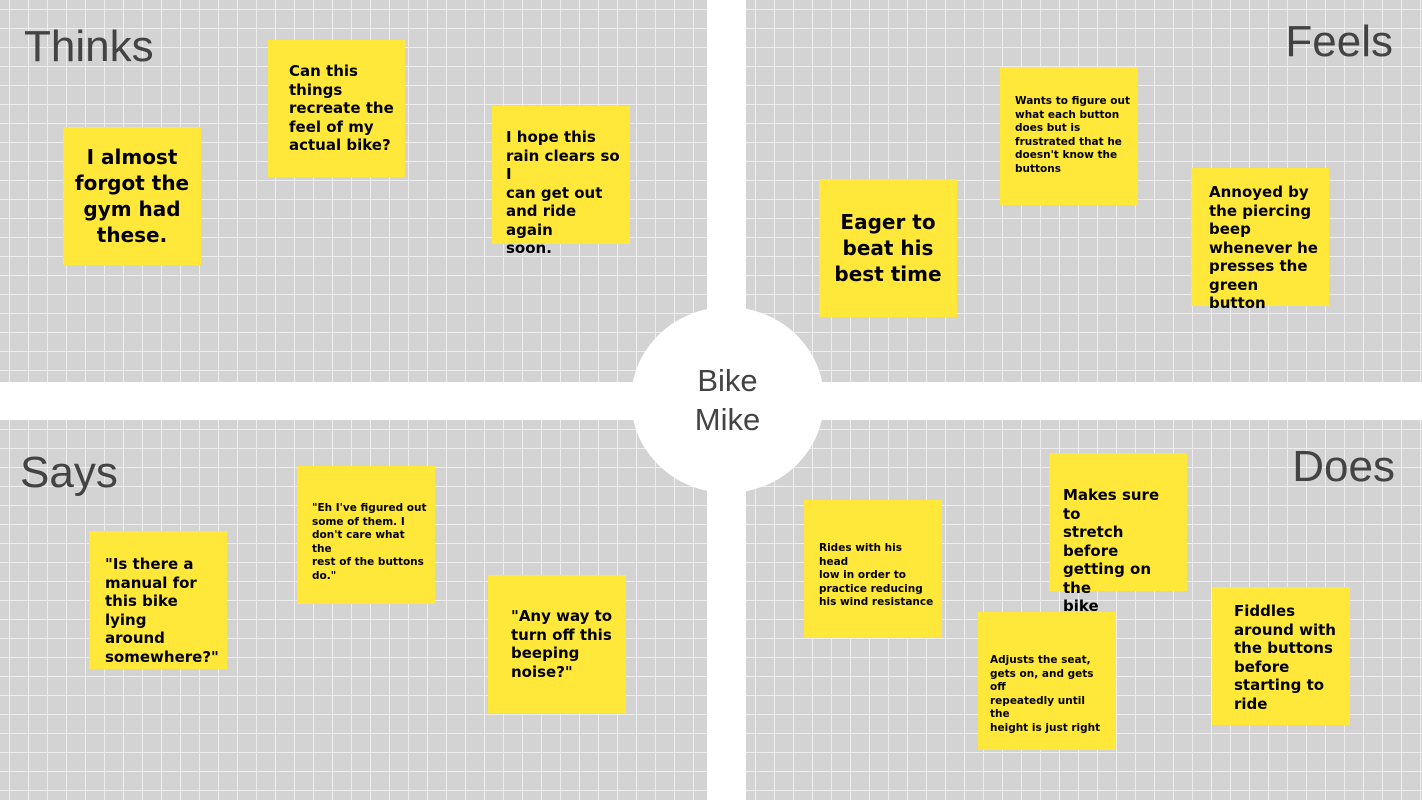 This screenshot has height=800, width=1422. What do you see at coordinates (324, 575) in the screenshot?
I see `note-line: do."` at bounding box center [324, 575].